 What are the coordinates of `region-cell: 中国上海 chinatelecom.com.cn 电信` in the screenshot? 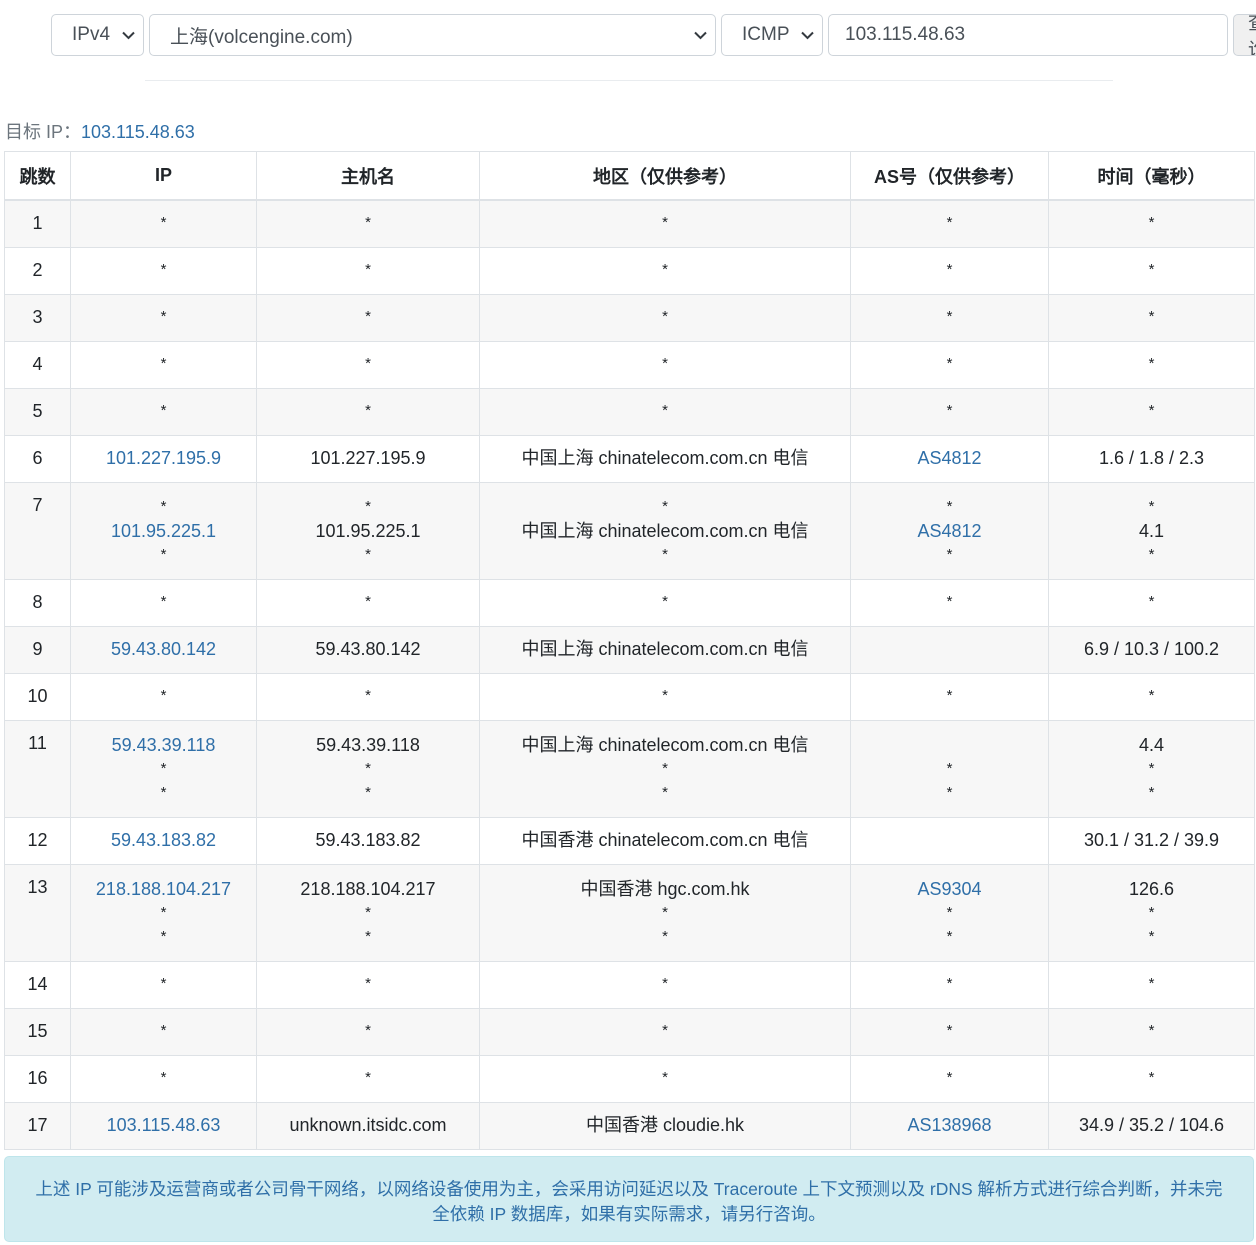 It's located at (665, 459).